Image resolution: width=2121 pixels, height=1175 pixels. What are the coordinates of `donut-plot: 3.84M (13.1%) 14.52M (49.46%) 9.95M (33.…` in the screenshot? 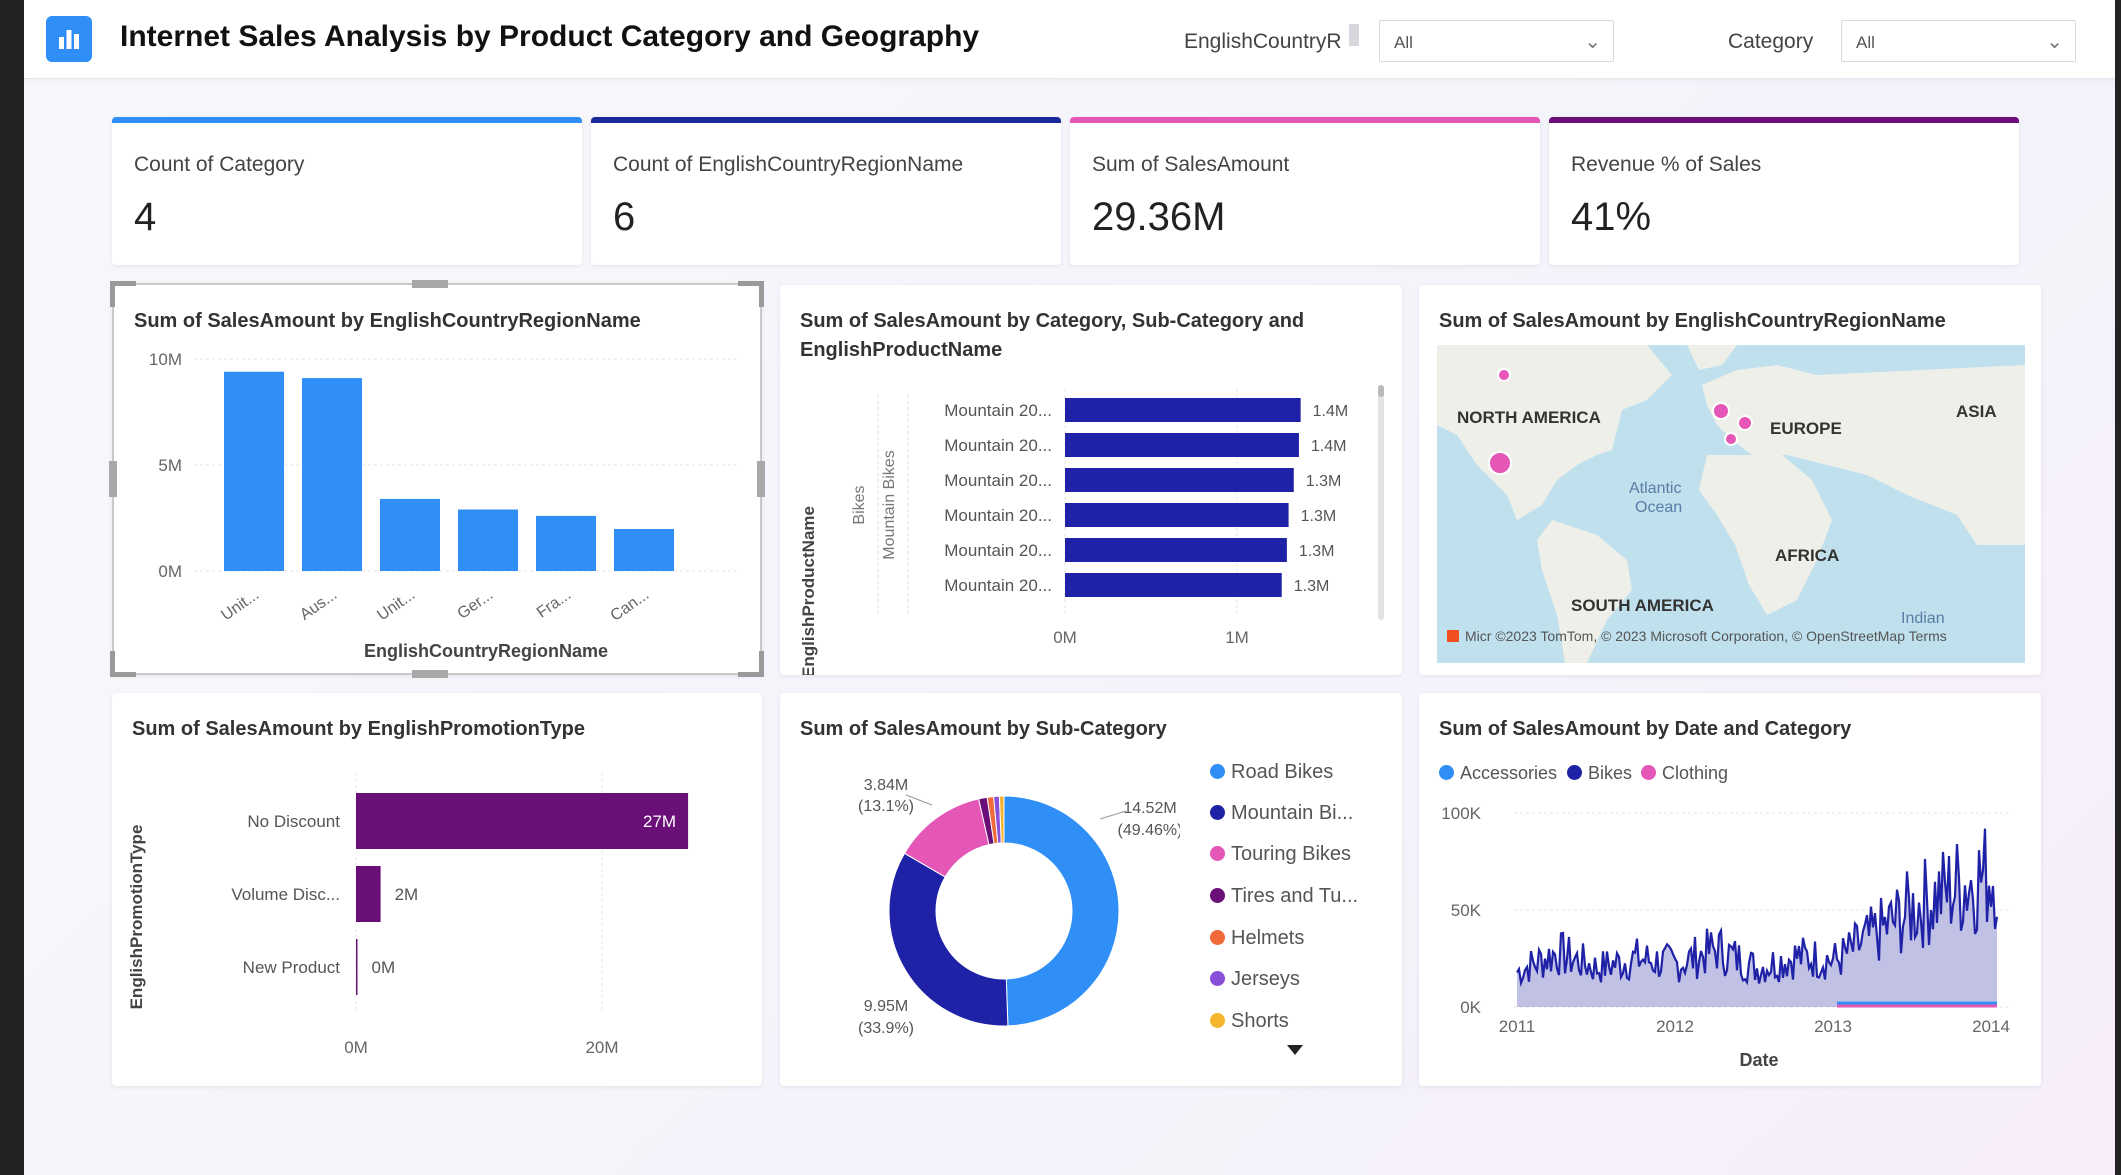 It's located at (1019, 907).